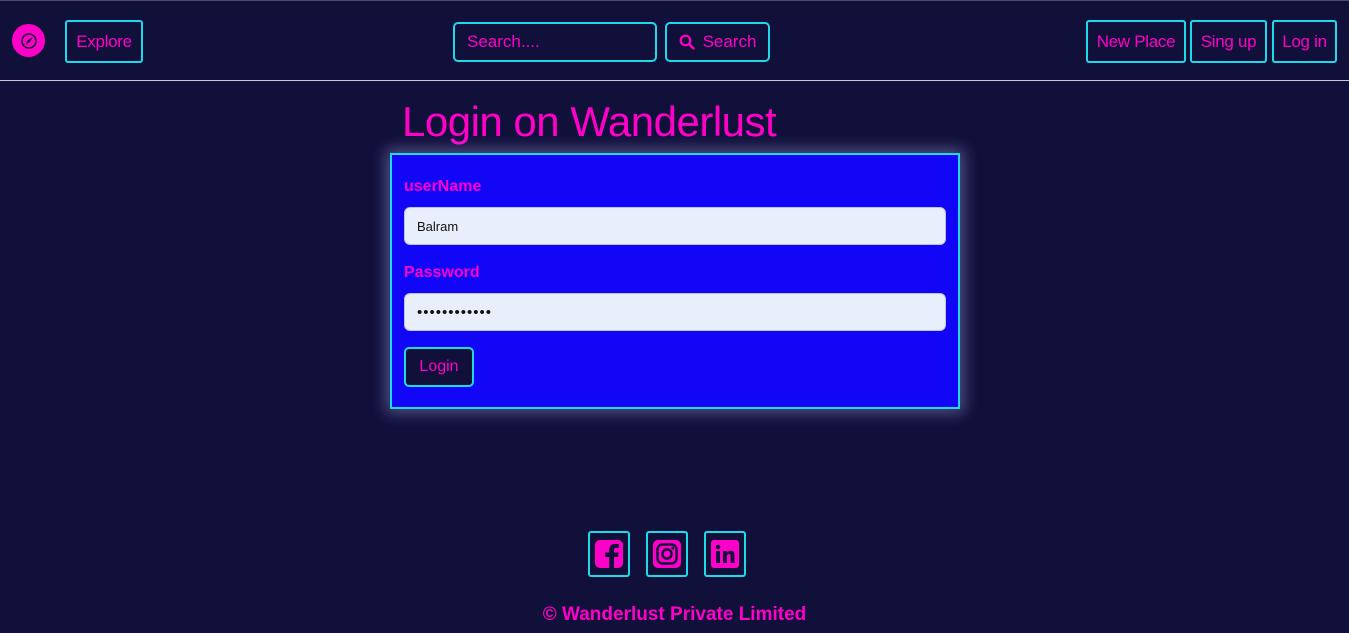  What do you see at coordinates (725, 554) in the screenshot?
I see `linkedin-icon` at bounding box center [725, 554].